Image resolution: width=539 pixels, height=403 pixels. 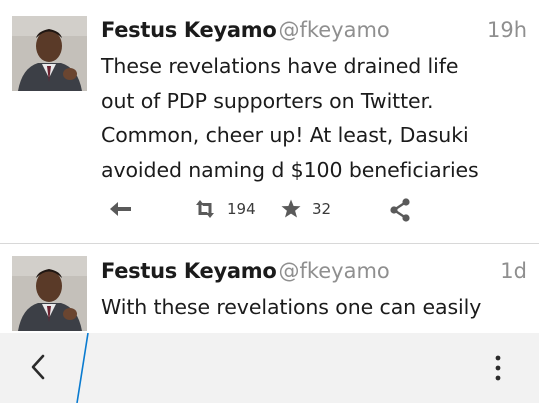 I want to click on tweet-header: Festus Keyamo@fkeyamo 1d, so click(x=314, y=274).